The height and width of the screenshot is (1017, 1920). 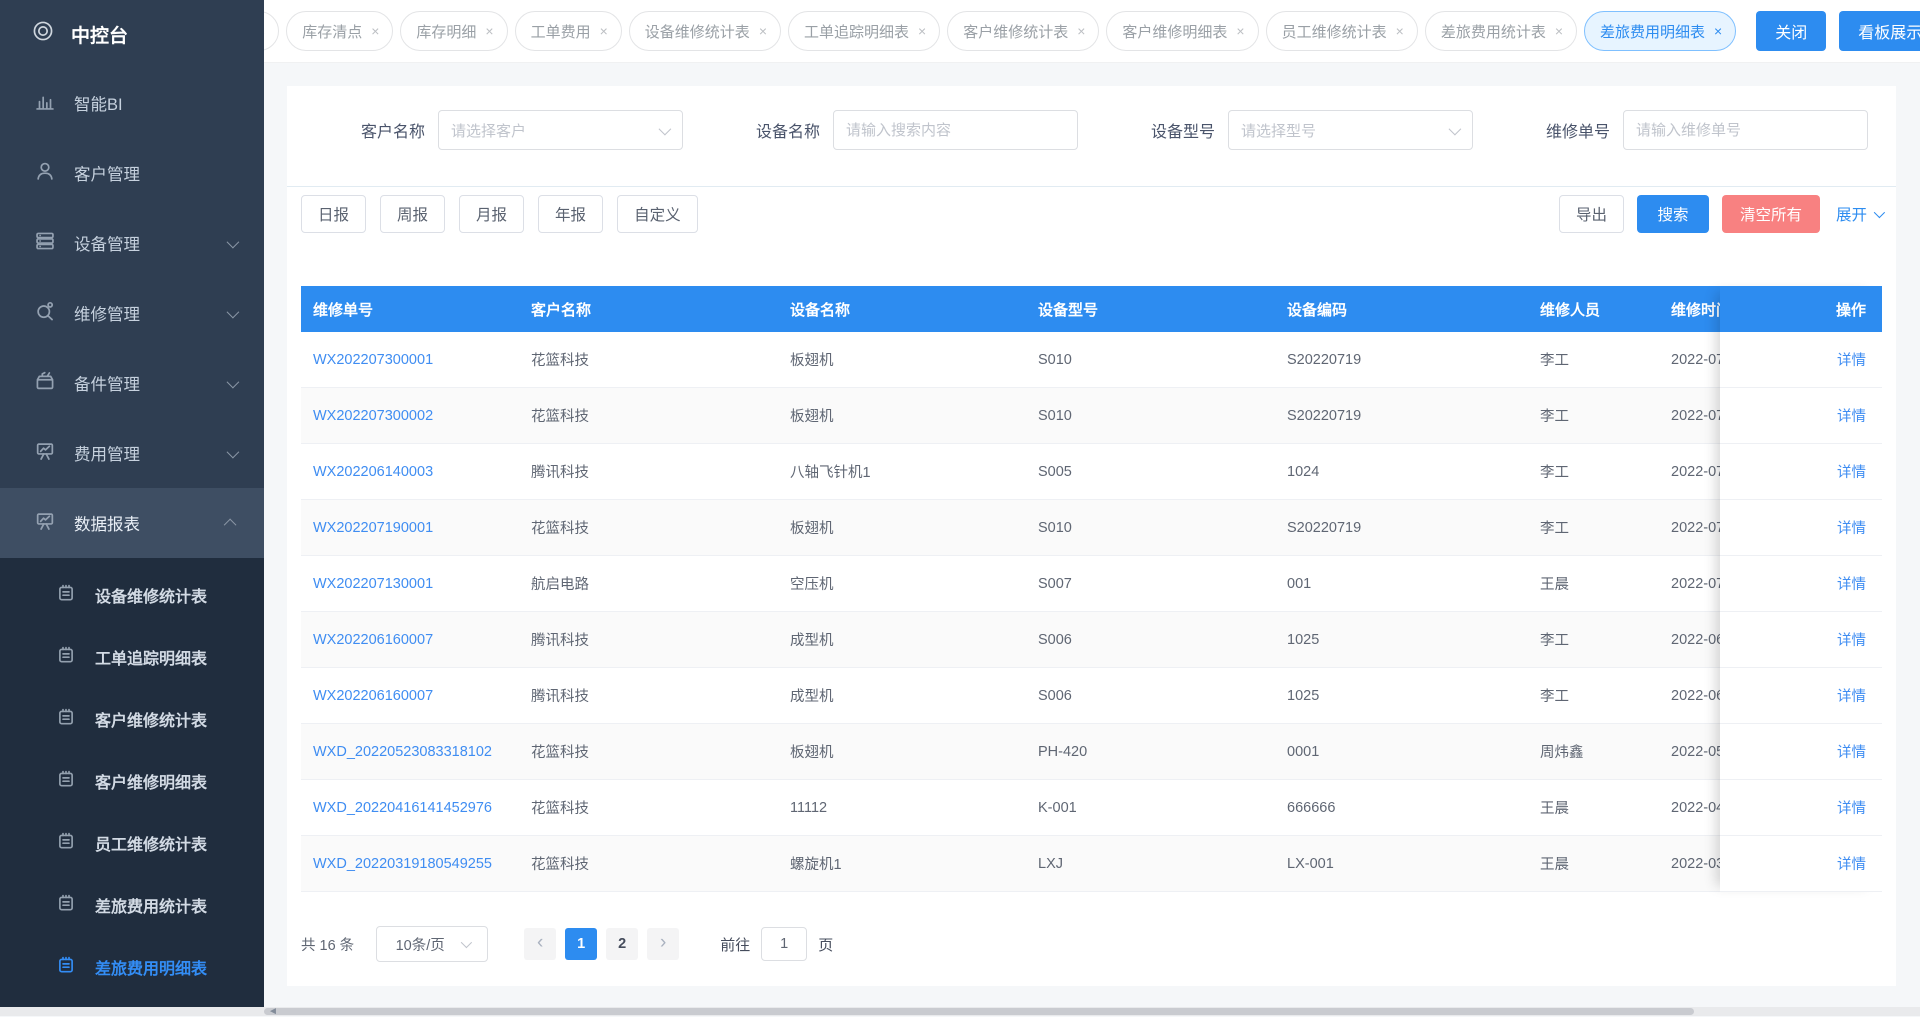 I want to click on daily-report-button: 日报, so click(x=334, y=214).